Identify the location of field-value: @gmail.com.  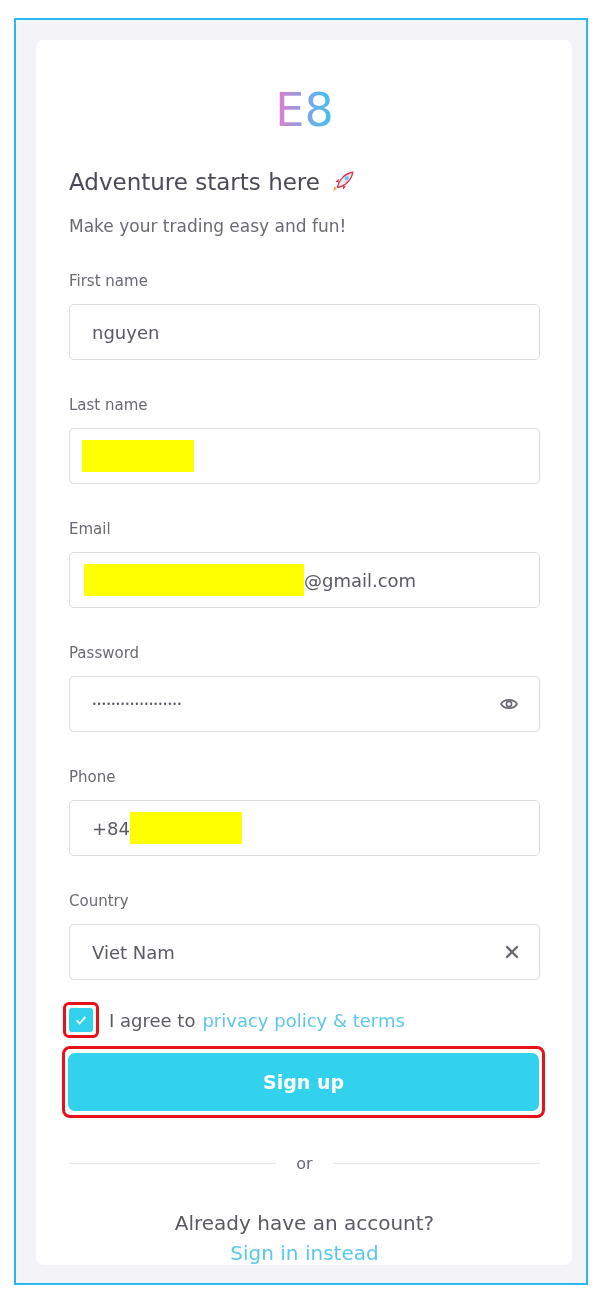
(360, 580).